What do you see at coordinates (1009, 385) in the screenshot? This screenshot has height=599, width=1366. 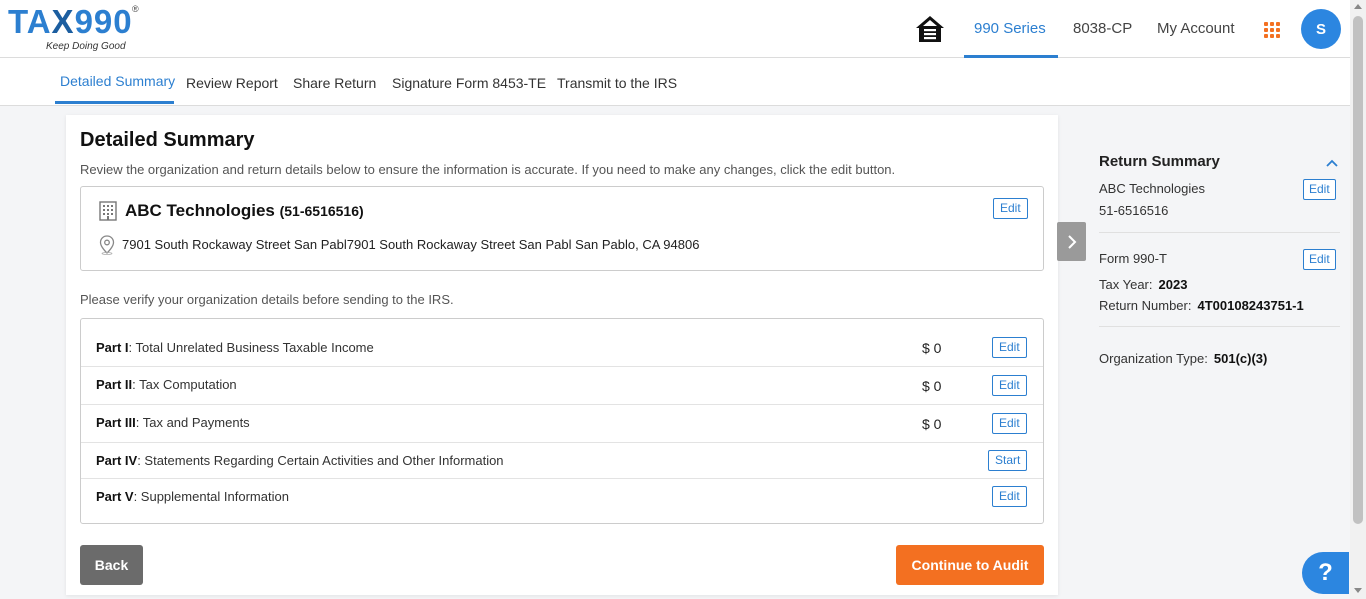 I see `edit-part-ii-button: Edit` at bounding box center [1009, 385].